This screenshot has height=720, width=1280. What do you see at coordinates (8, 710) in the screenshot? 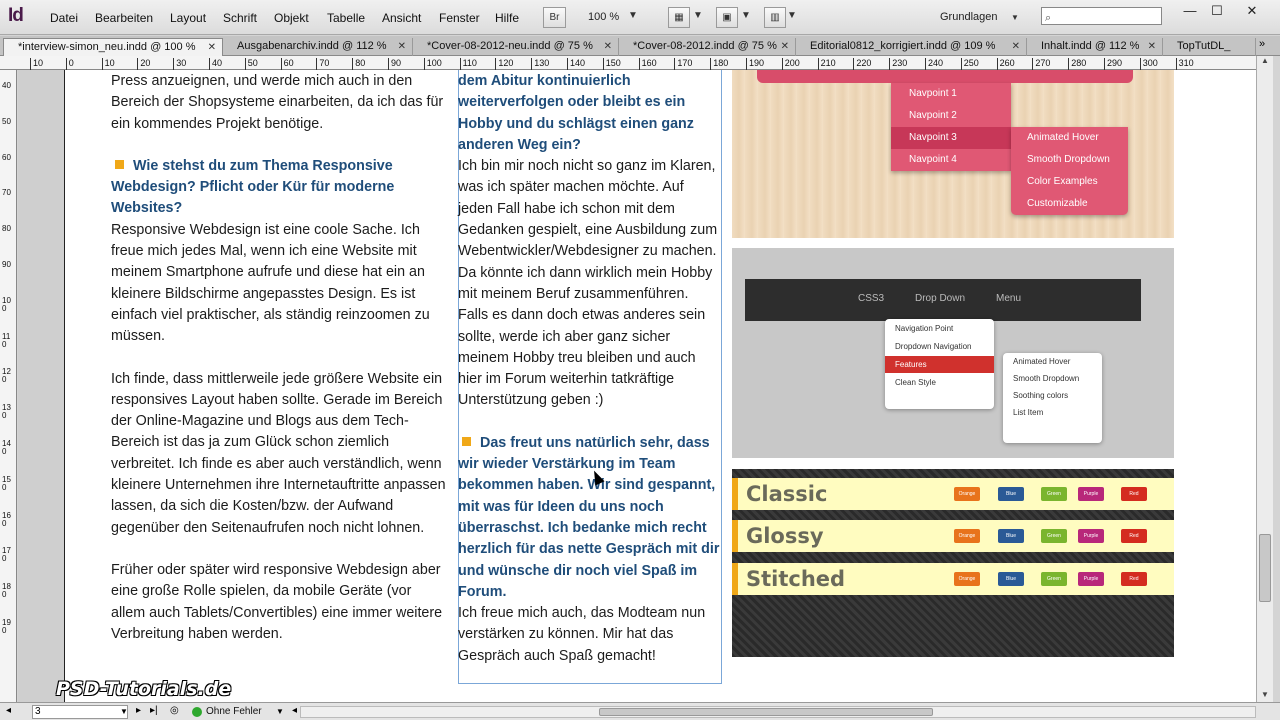
I see `first-page-icon: ◂` at bounding box center [8, 710].